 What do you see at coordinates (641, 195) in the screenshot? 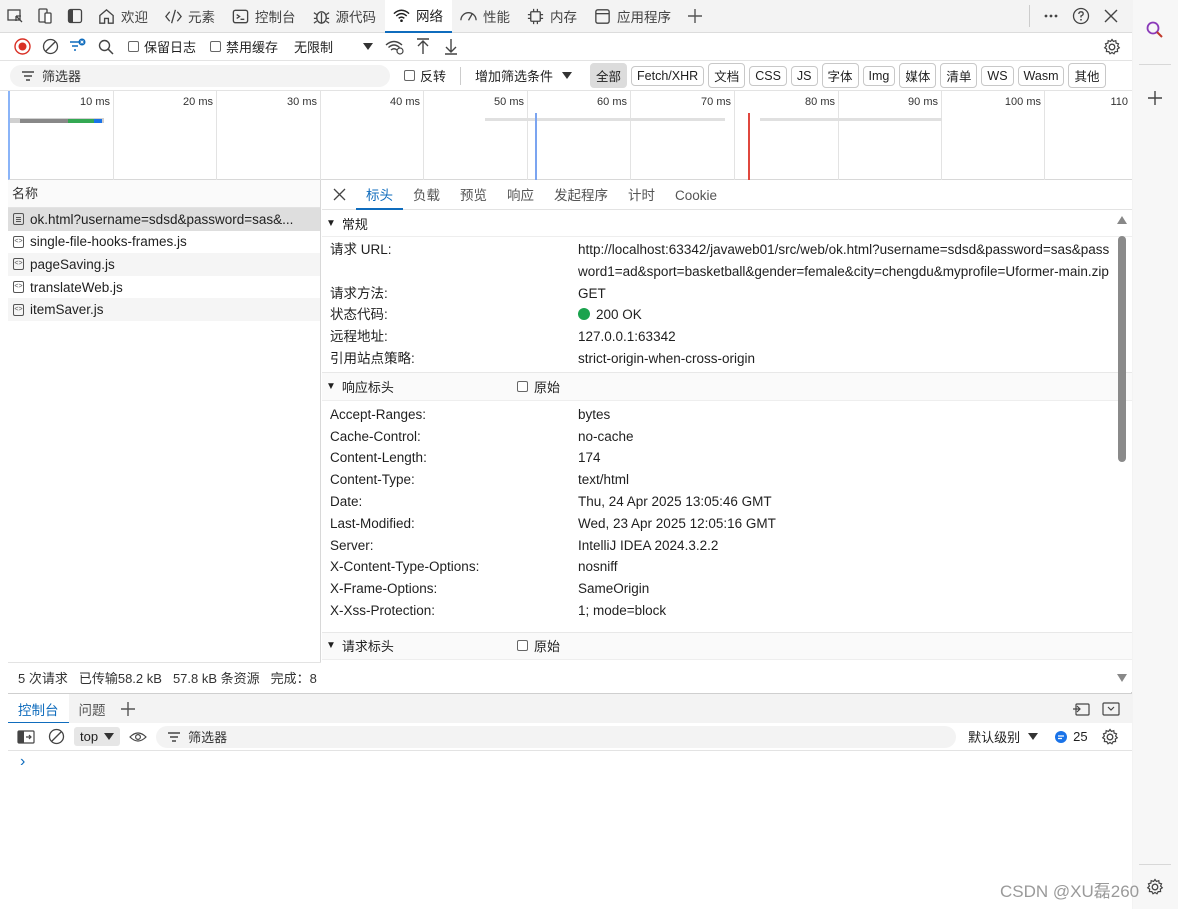
I see `tab-timing: 计时` at bounding box center [641, 195].